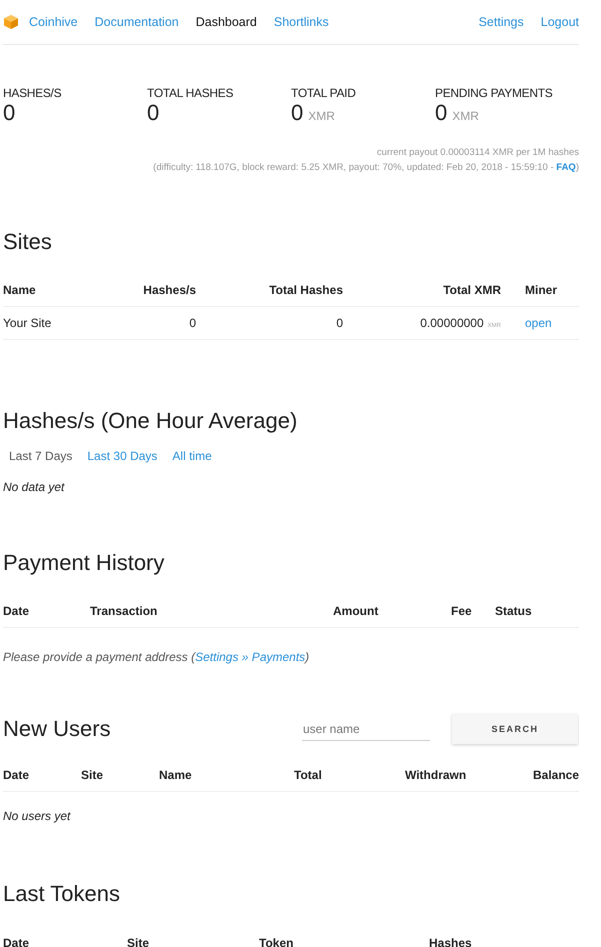  I want to click on empty-message: No users yet, so click(37, 816).